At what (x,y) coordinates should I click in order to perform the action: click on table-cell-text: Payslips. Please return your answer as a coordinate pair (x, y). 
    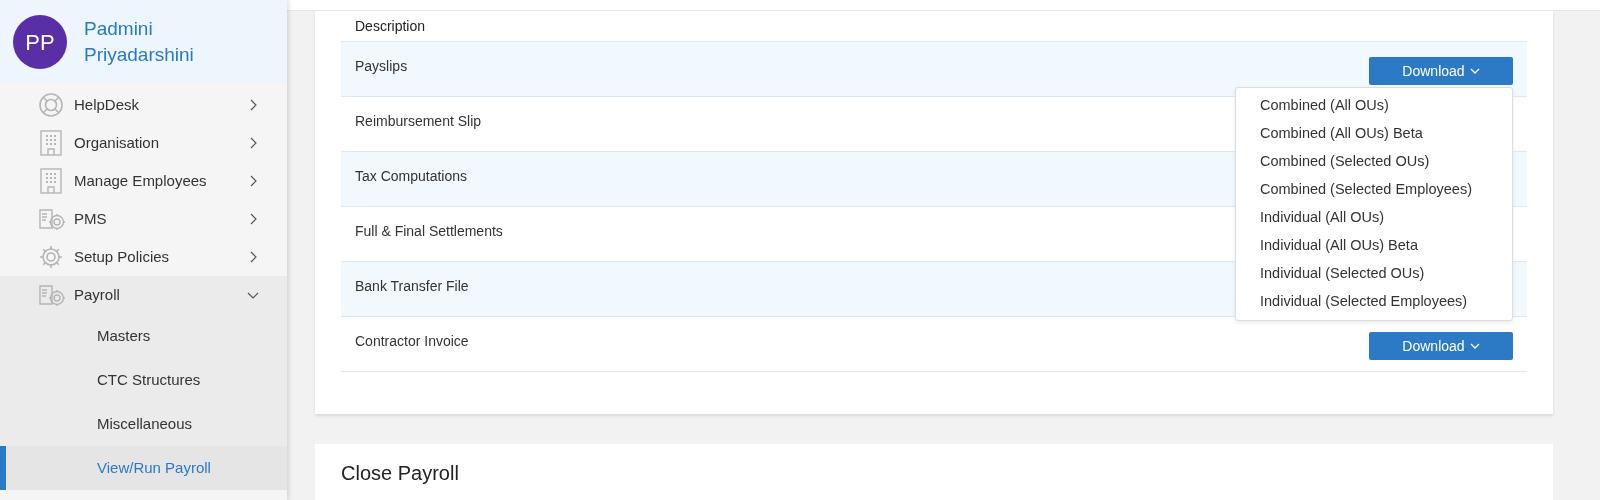
    Looking at the image, I should click on (382, 66).